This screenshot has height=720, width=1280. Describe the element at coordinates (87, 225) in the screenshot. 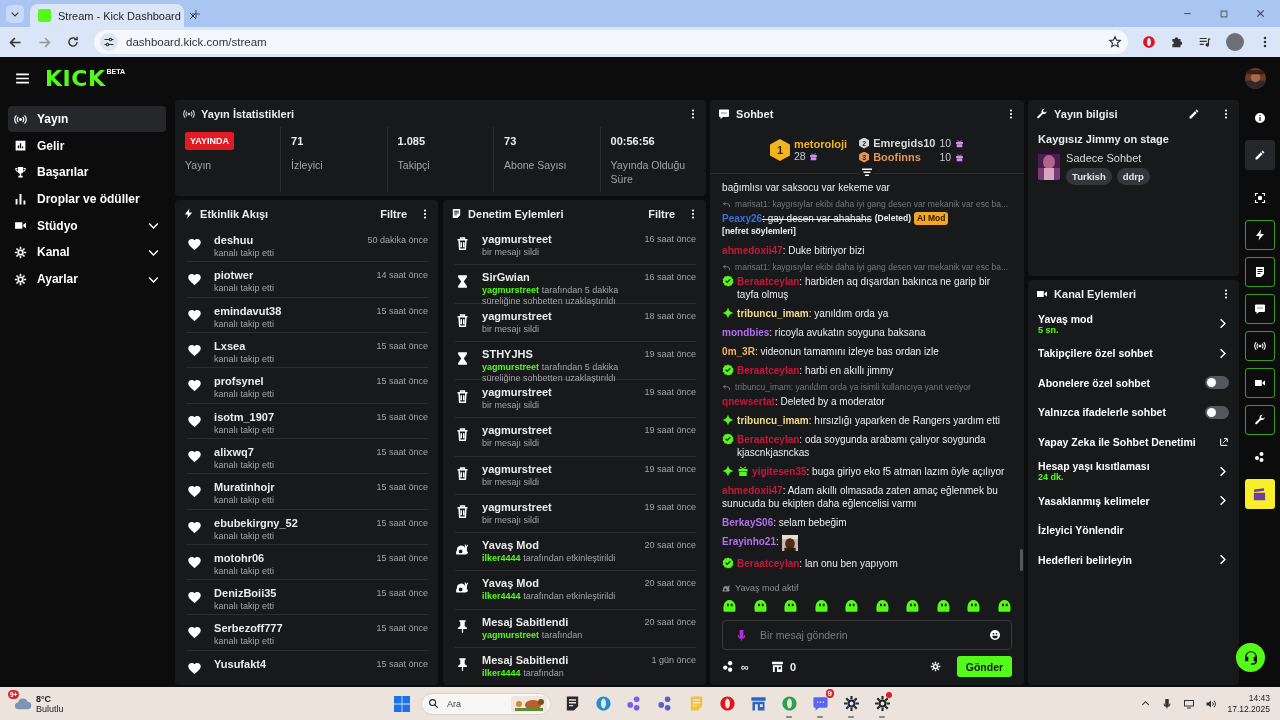

I see `sidebar-item: Stüdyo` at that location.